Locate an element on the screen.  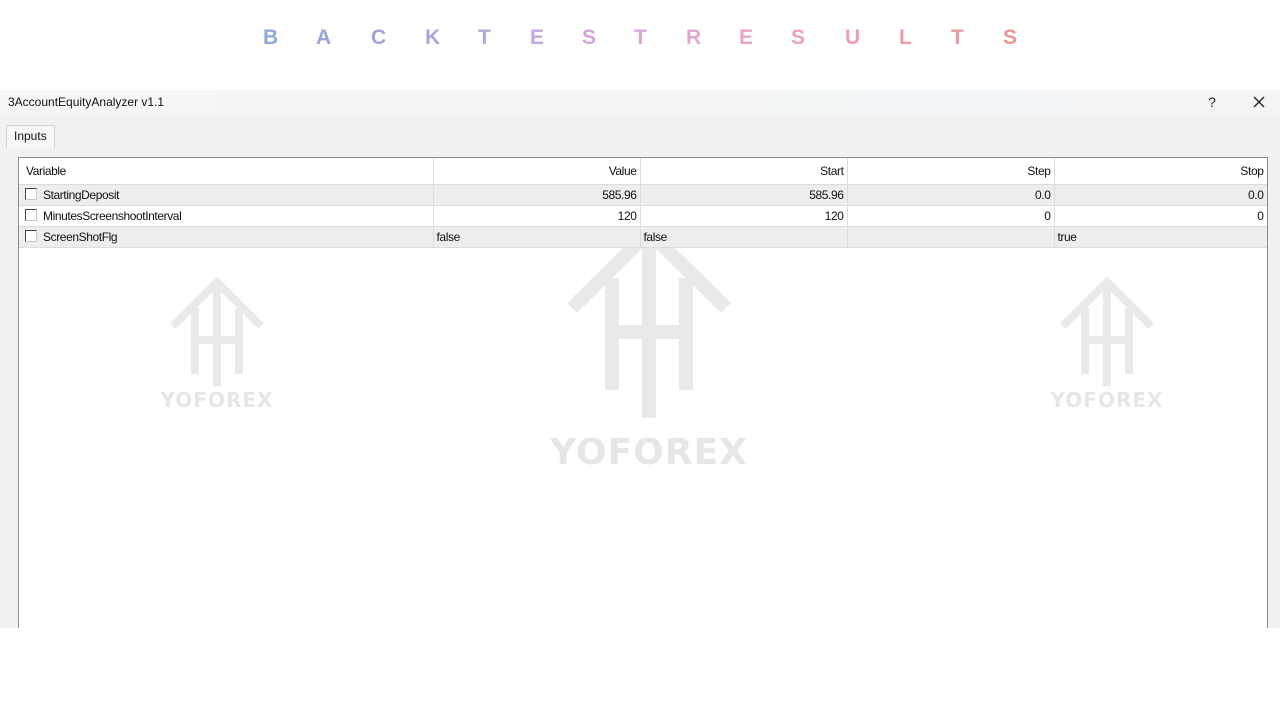
variable-cell: ScreenShotFlg is located at coordinates (226, 237).